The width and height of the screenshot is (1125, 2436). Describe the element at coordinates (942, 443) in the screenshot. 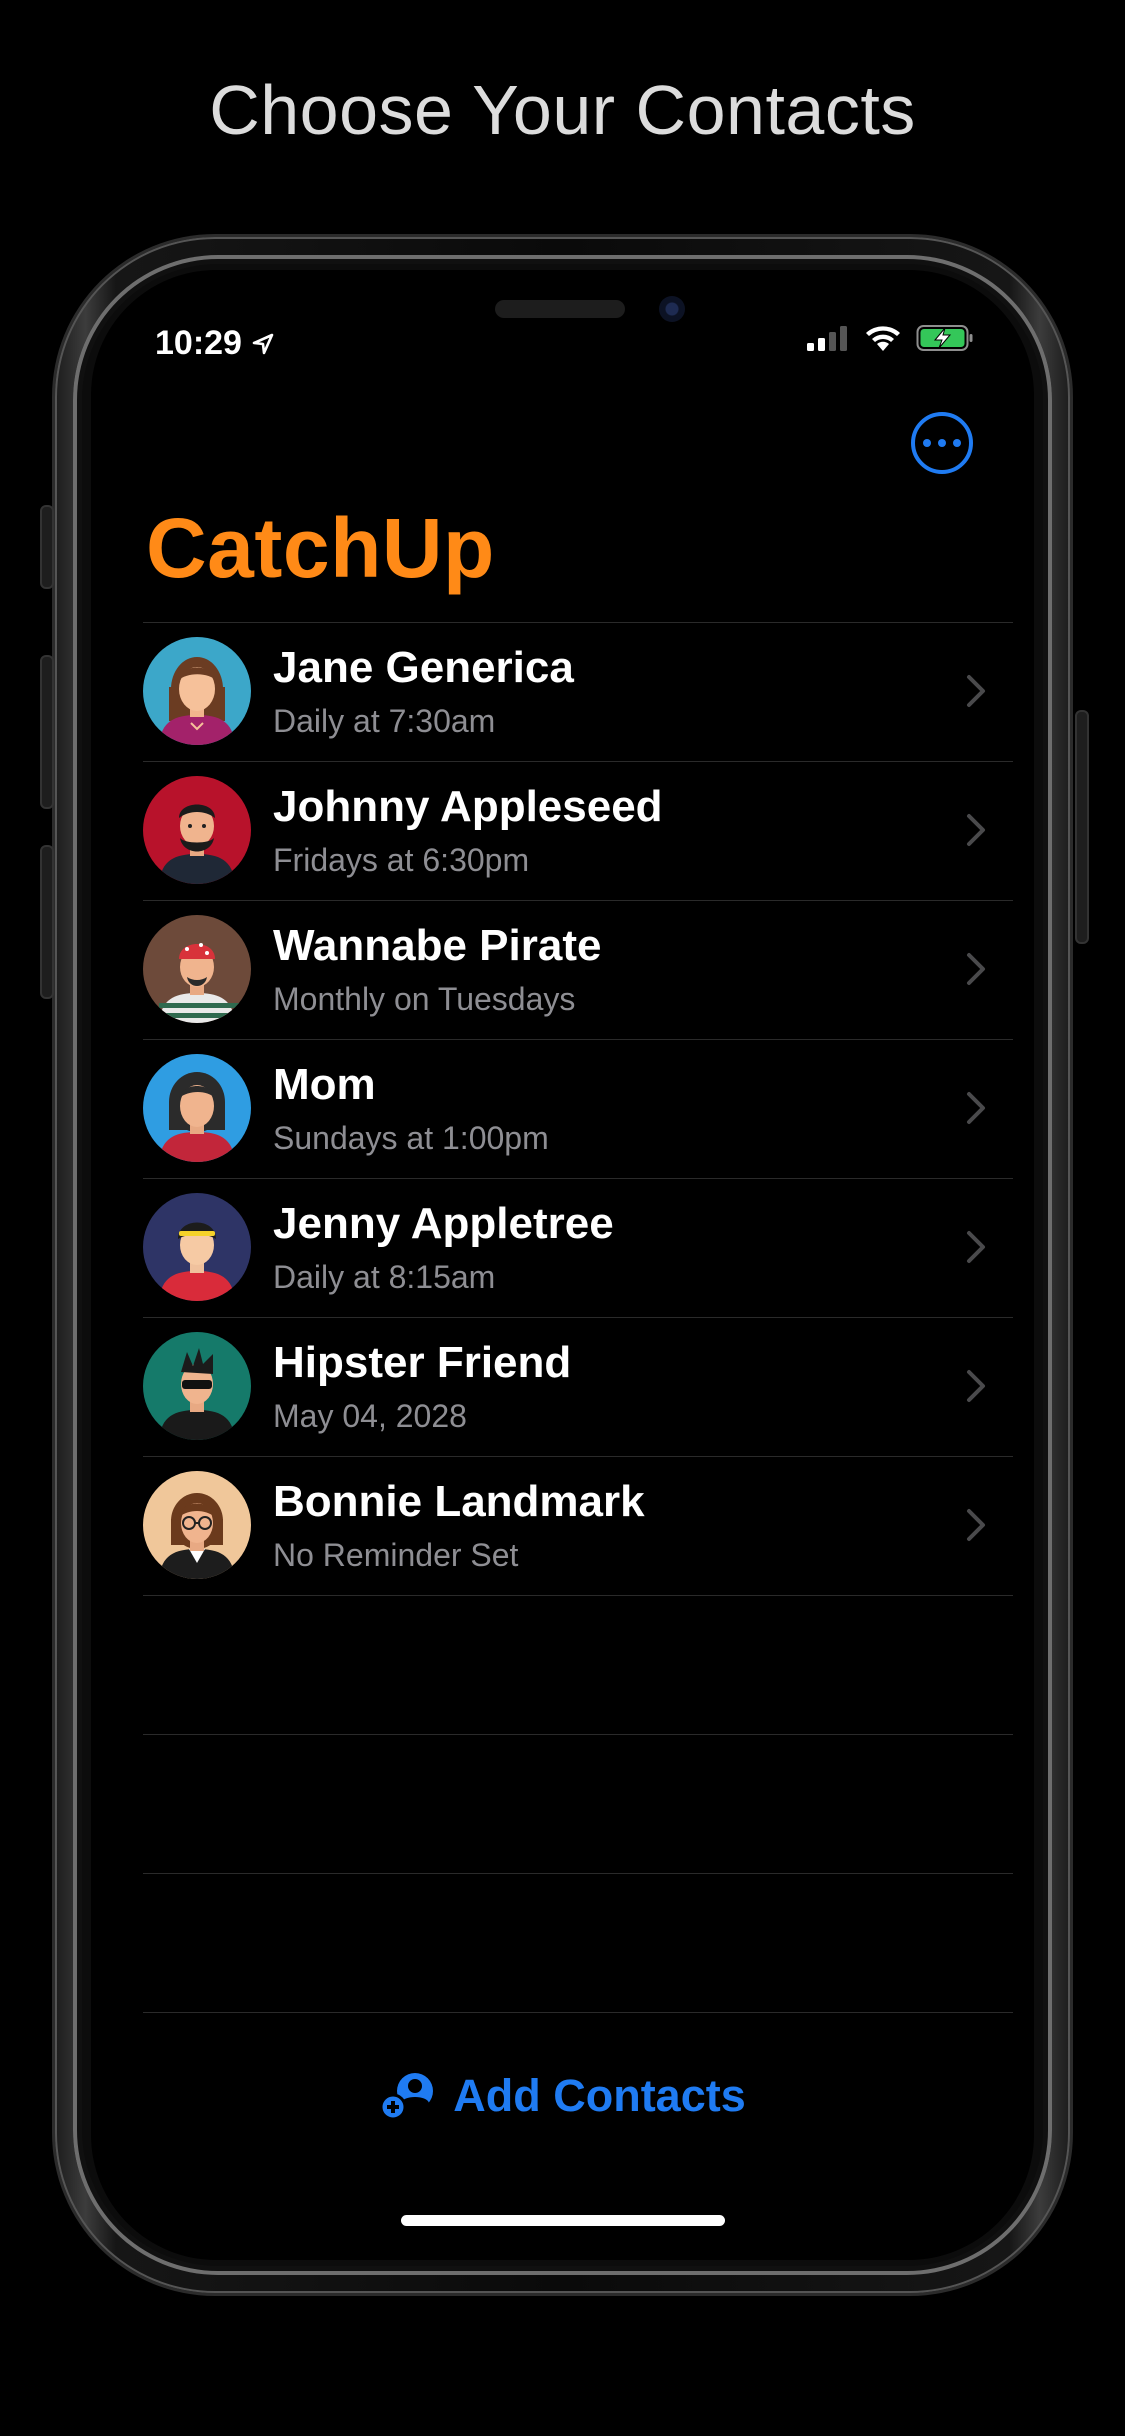

I see `more-options-button` at that location.